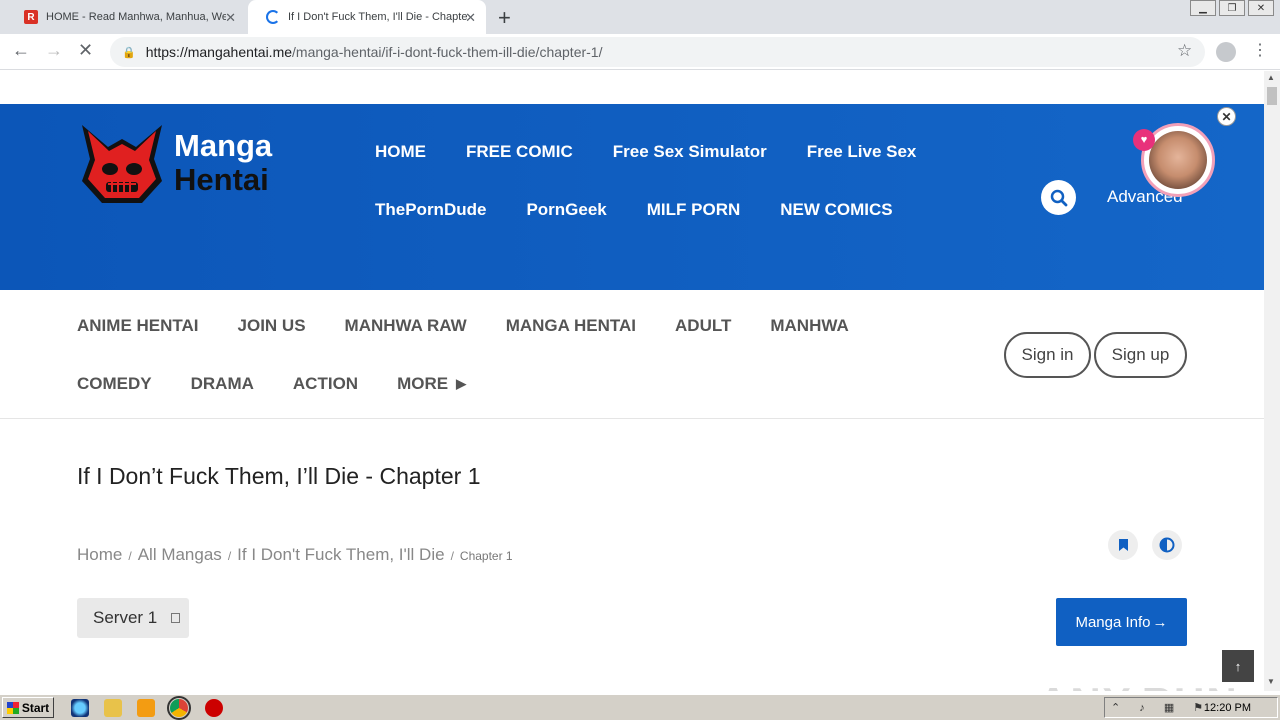 Image resolution: width=1280 pixels, height=720 pixels. Describe the element at coordinates (694, 210) in the screenshot. I see `nav-milf-porn: MILF PORN` at that location.